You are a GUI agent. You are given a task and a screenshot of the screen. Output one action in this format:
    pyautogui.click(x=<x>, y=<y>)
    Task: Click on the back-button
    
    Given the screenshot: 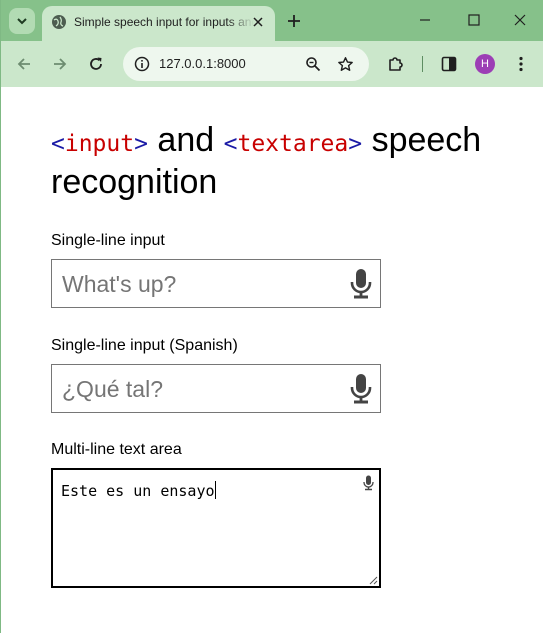 What is the action you would take?
    pyautogui.click(x=24, y=64)
    